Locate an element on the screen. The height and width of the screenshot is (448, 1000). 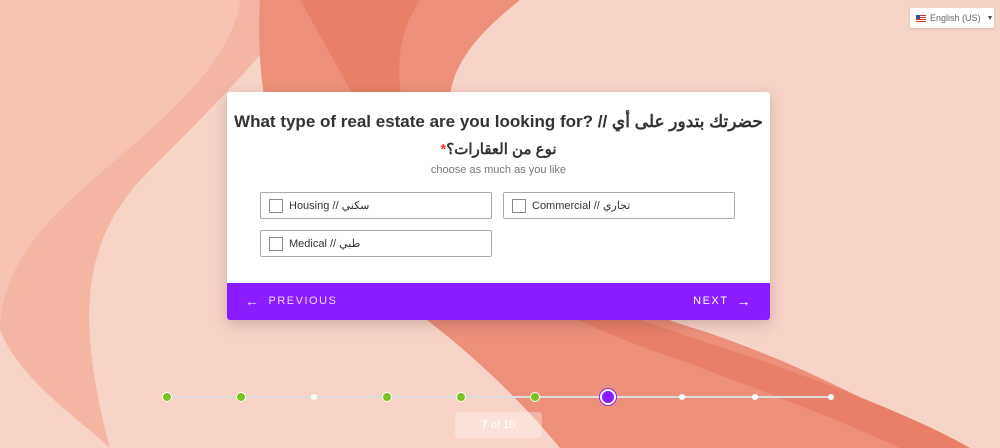
language-selector: English (US) ▼ is located at coordinates (952, 18).